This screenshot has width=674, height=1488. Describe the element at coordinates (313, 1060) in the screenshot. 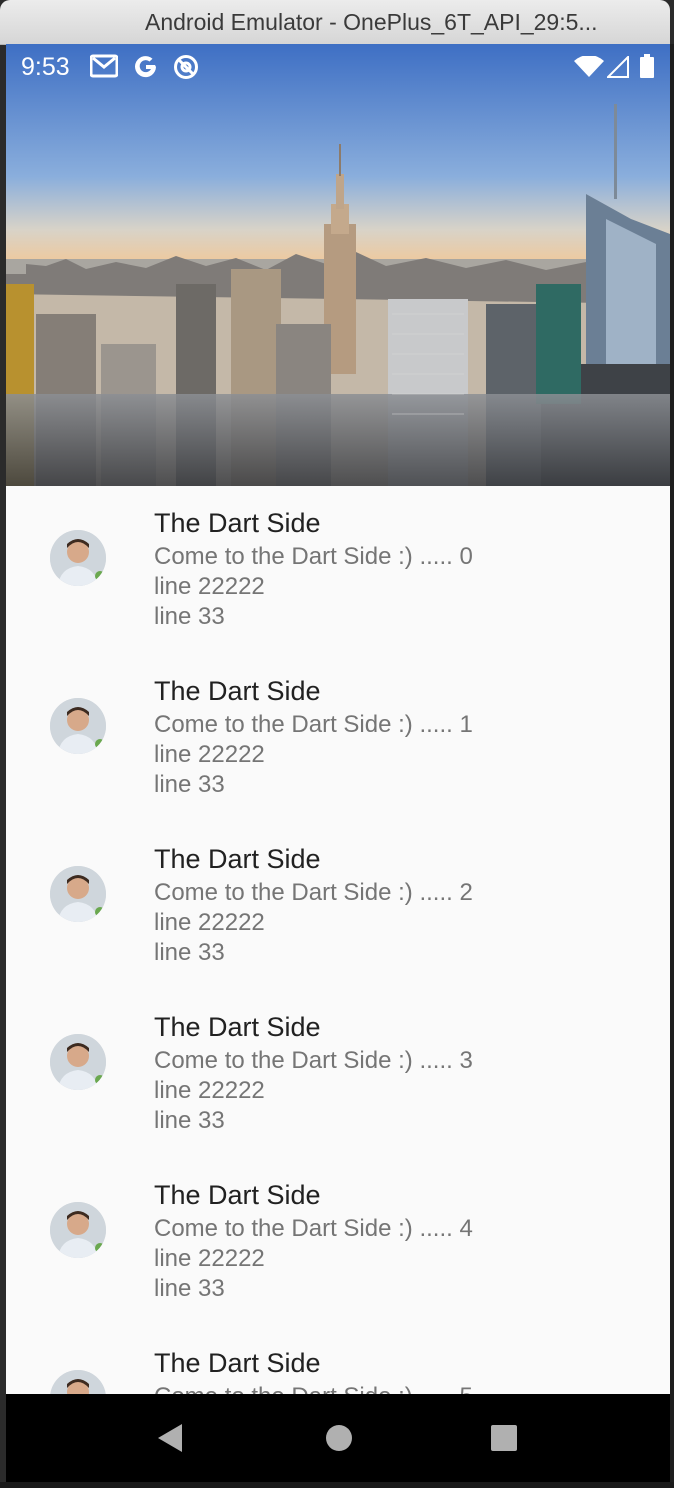

I see `item-line-1: Come to the Dart Side :) ..... 3` at that location.